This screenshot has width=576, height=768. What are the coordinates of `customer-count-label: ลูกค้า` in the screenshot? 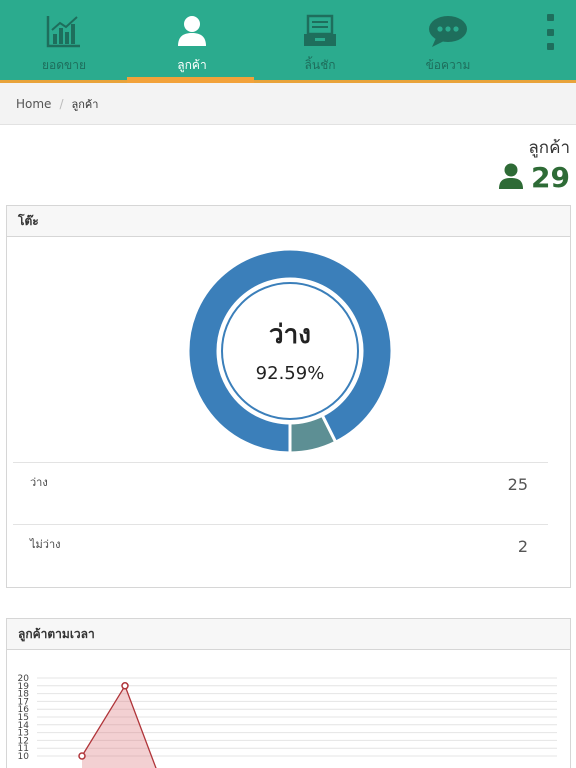 It's located at (549, 148).